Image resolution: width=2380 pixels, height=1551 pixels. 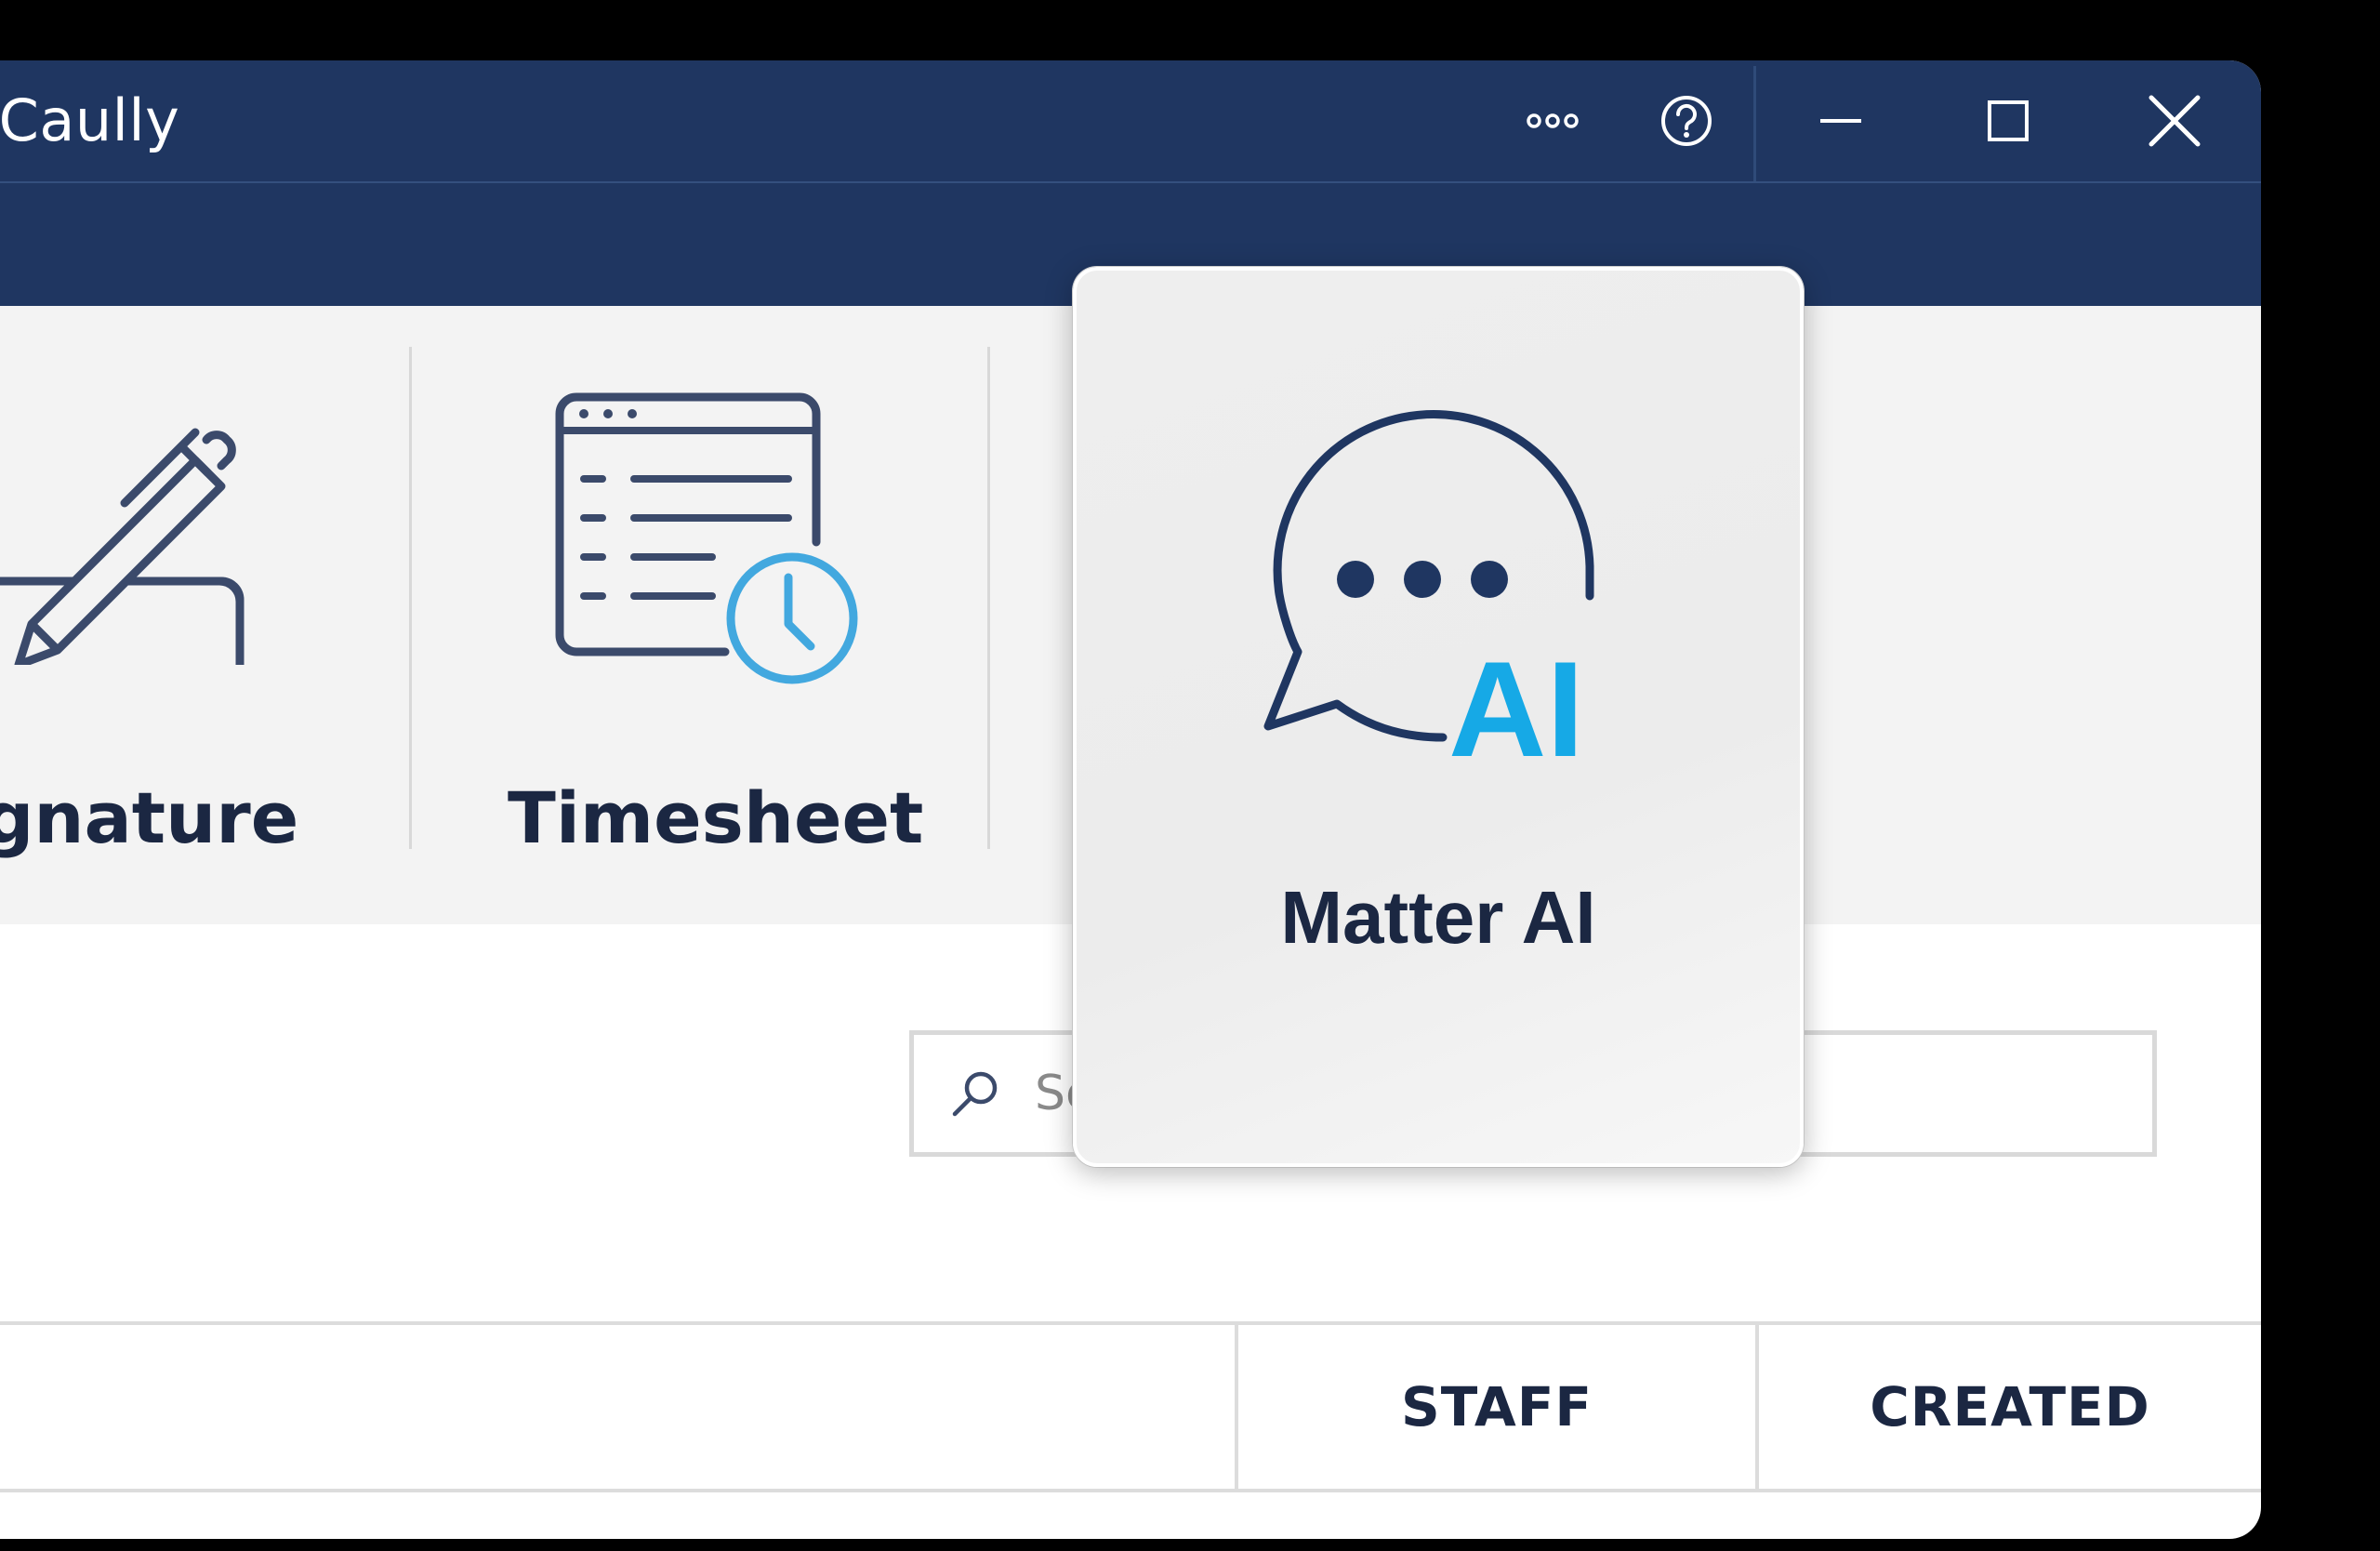 I want to click on help-button, so click(x=1686, y=121).